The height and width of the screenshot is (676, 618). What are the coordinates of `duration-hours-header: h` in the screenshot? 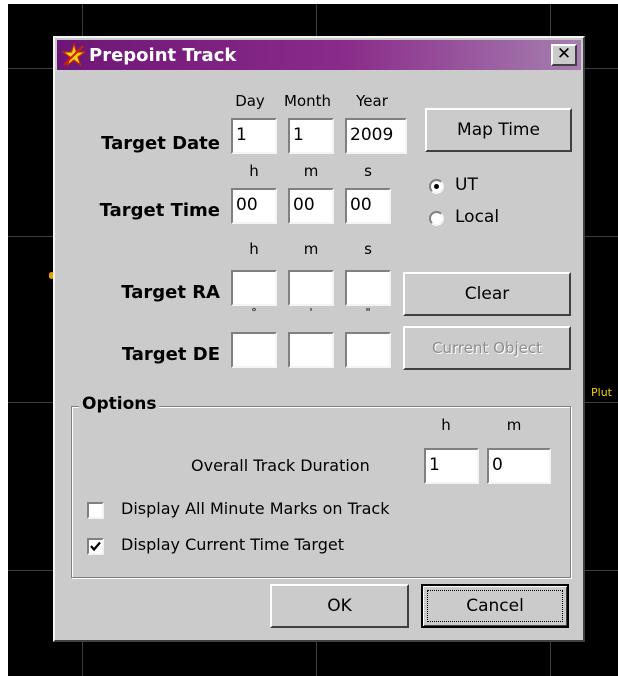 It's located at (446, 425).